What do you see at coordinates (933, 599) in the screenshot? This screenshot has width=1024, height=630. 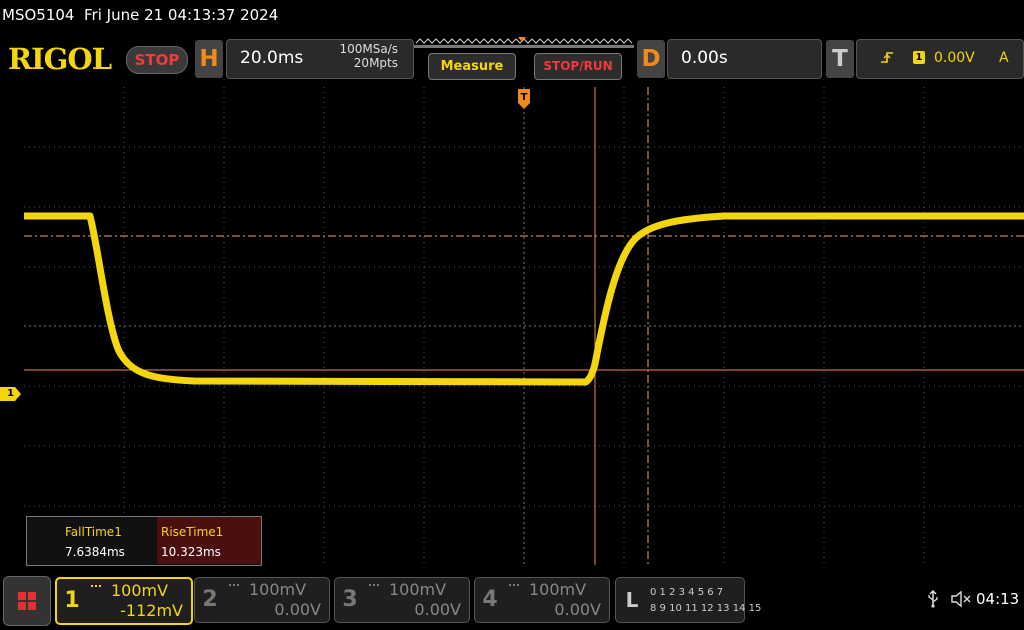 I see `usb-icon` at bounding box center [933, 599].